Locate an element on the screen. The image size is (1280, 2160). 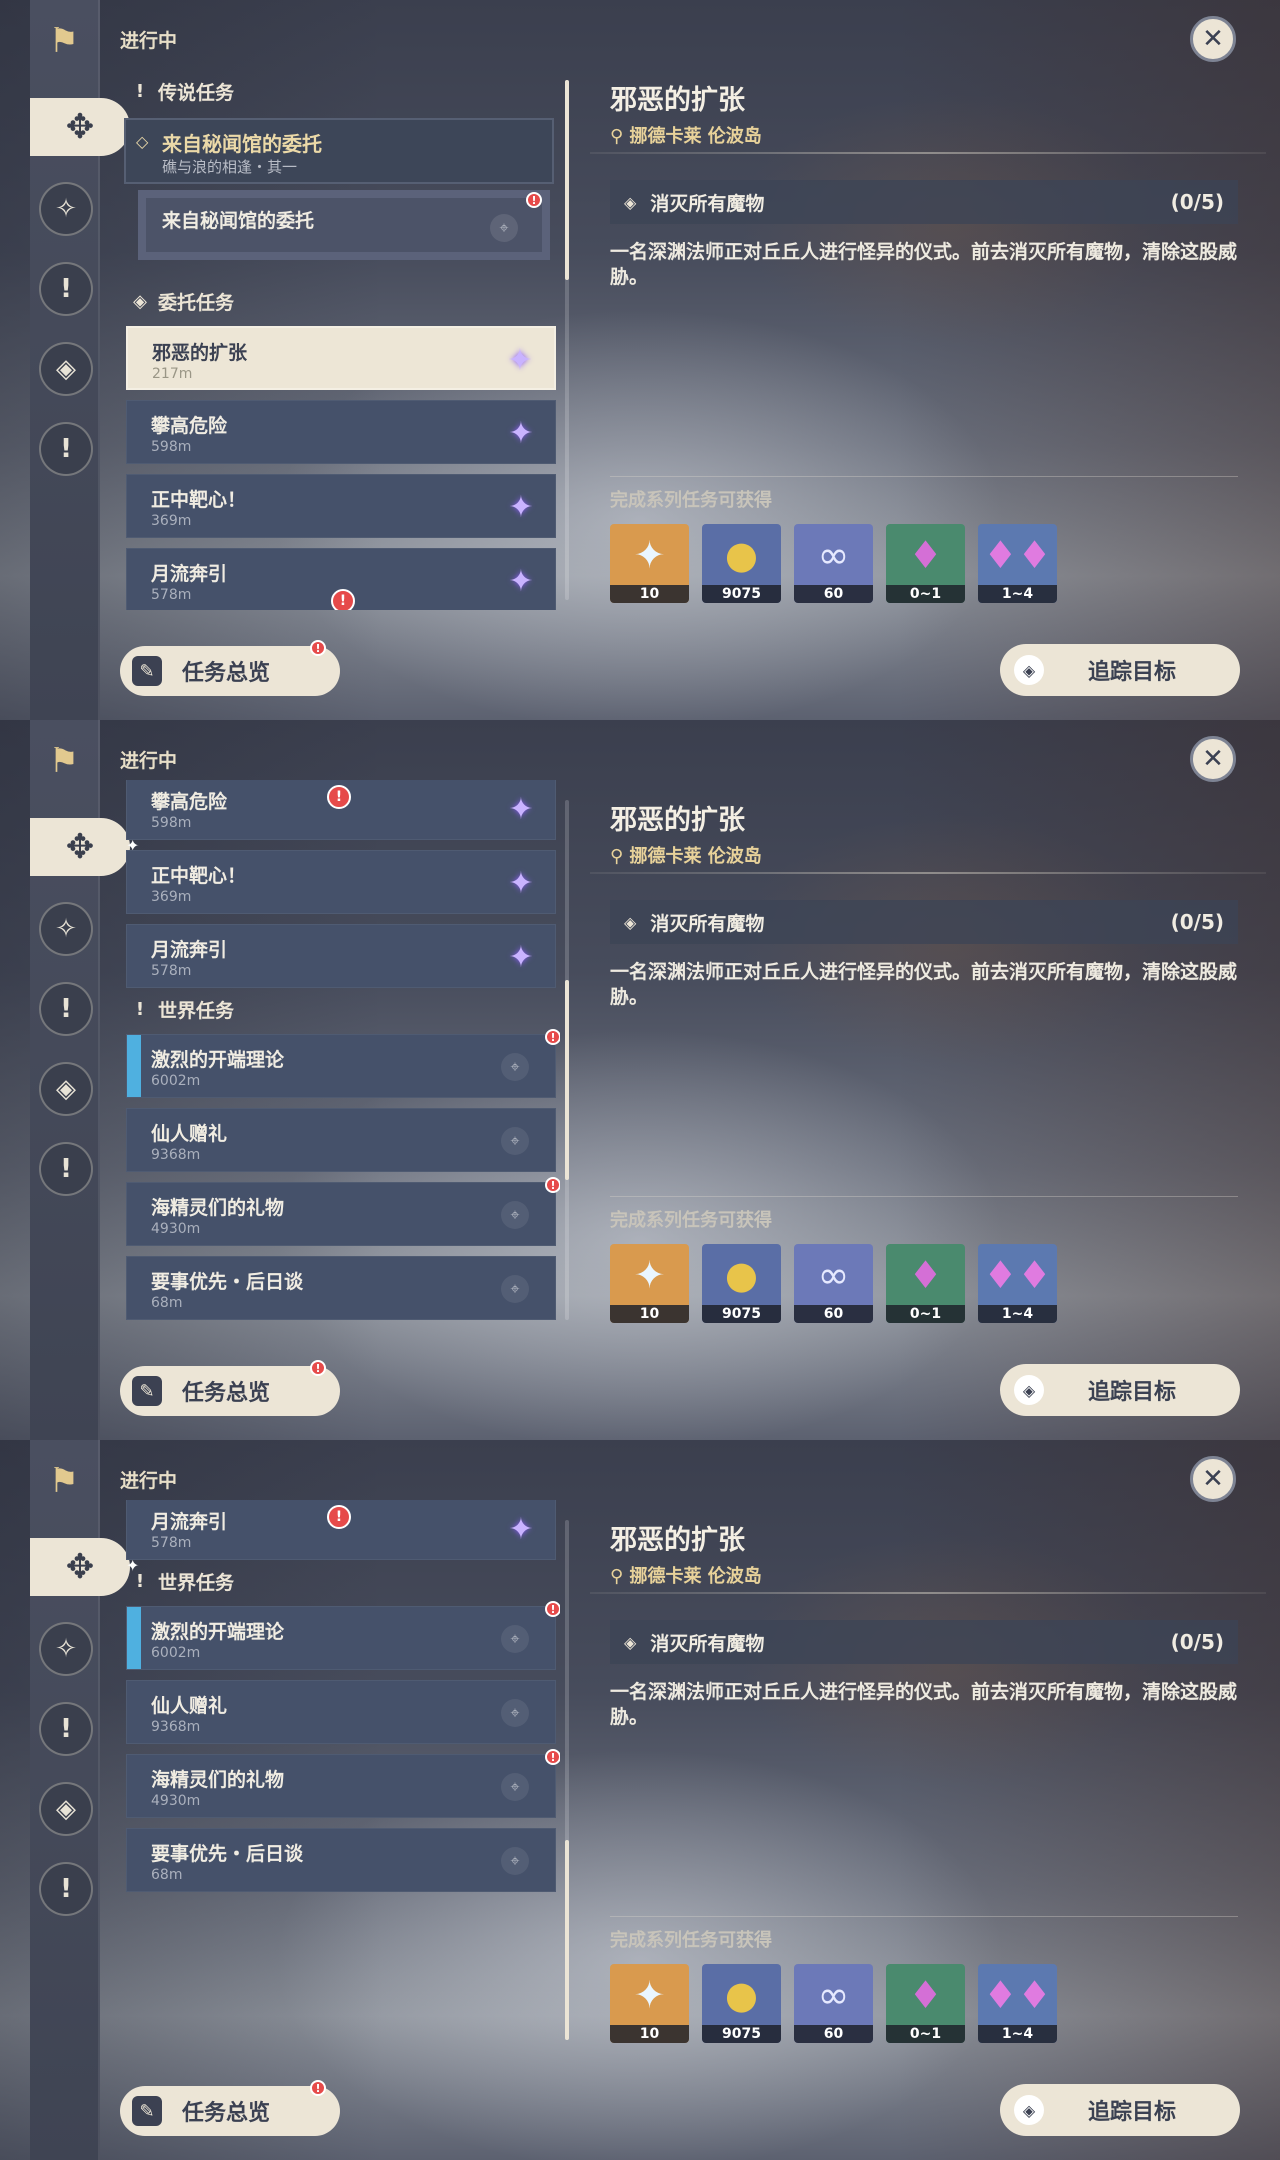
rewards-label: 完成系列任务可获得 is located at coordinates (691, 500).